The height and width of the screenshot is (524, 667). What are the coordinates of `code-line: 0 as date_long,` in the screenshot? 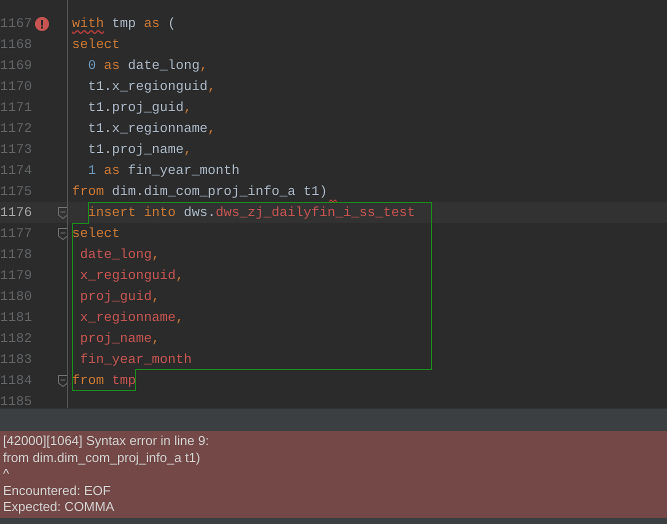 It's located at (147, 66).